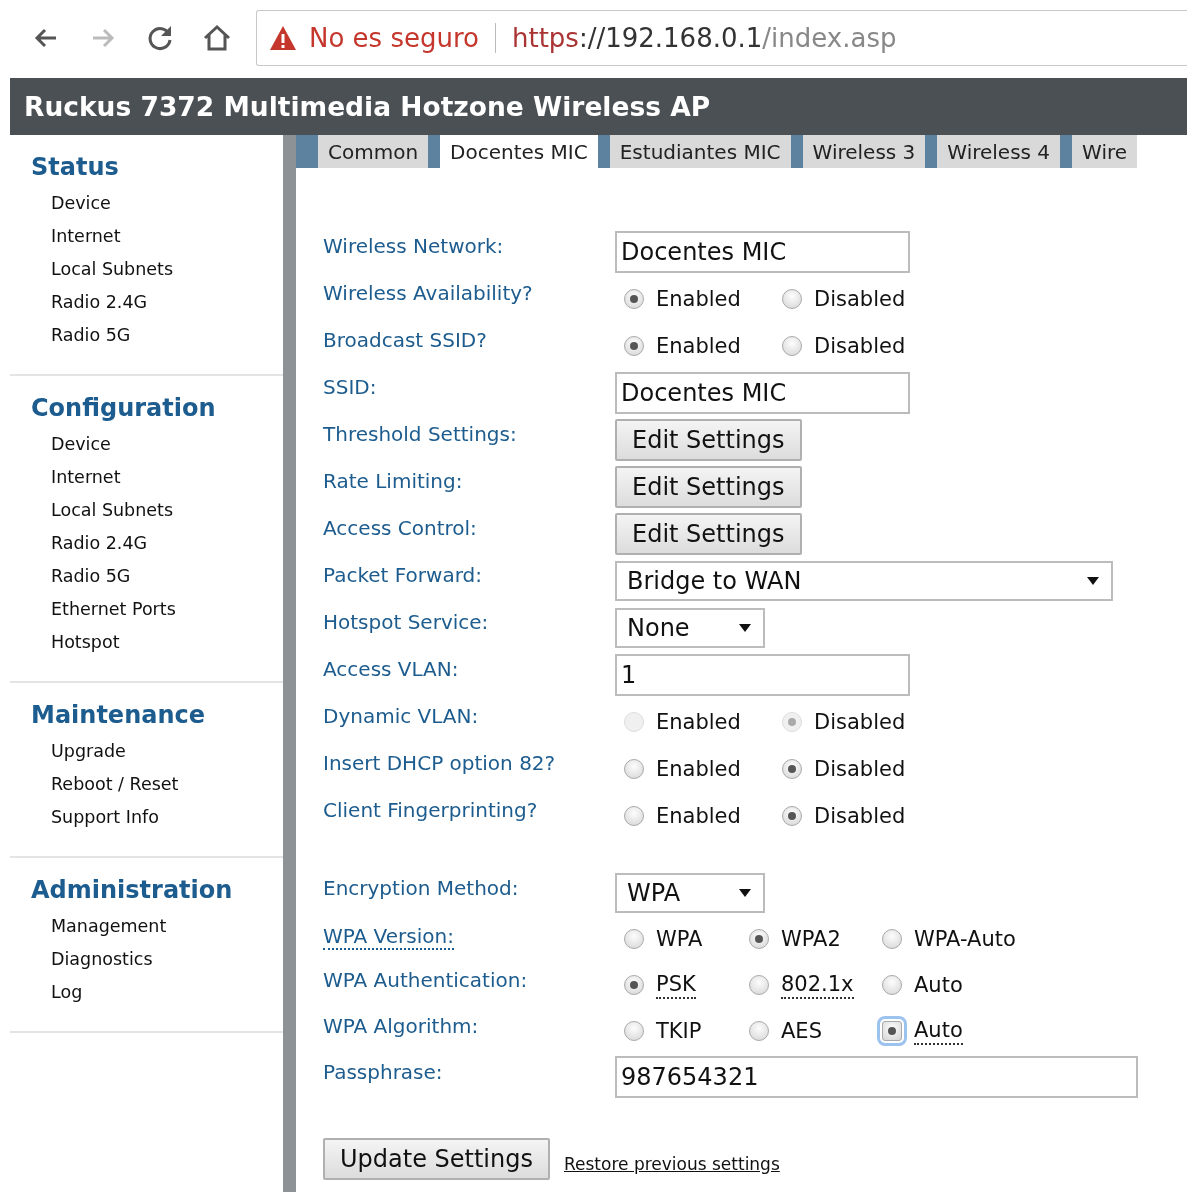  What do you see at coordinates (124, 408) in the screenshot?
I see `section-heading: Configuration` at bounding box center [124, 408].